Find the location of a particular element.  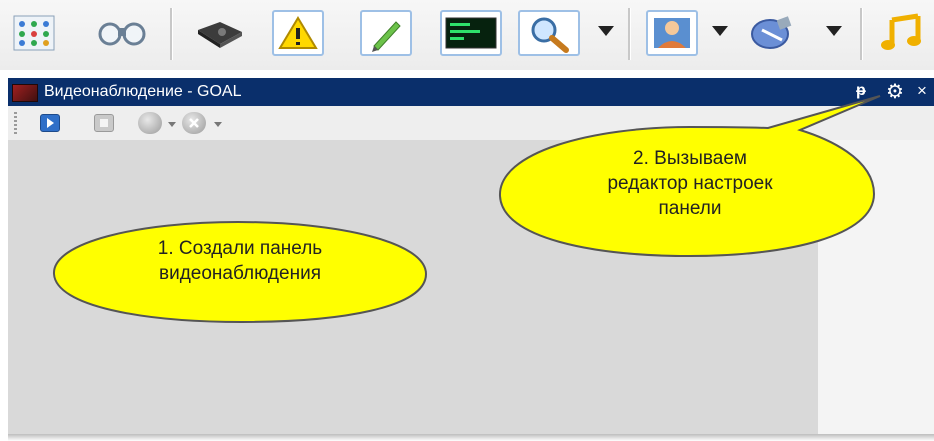

play-icon is located at coordinates (50, 123).